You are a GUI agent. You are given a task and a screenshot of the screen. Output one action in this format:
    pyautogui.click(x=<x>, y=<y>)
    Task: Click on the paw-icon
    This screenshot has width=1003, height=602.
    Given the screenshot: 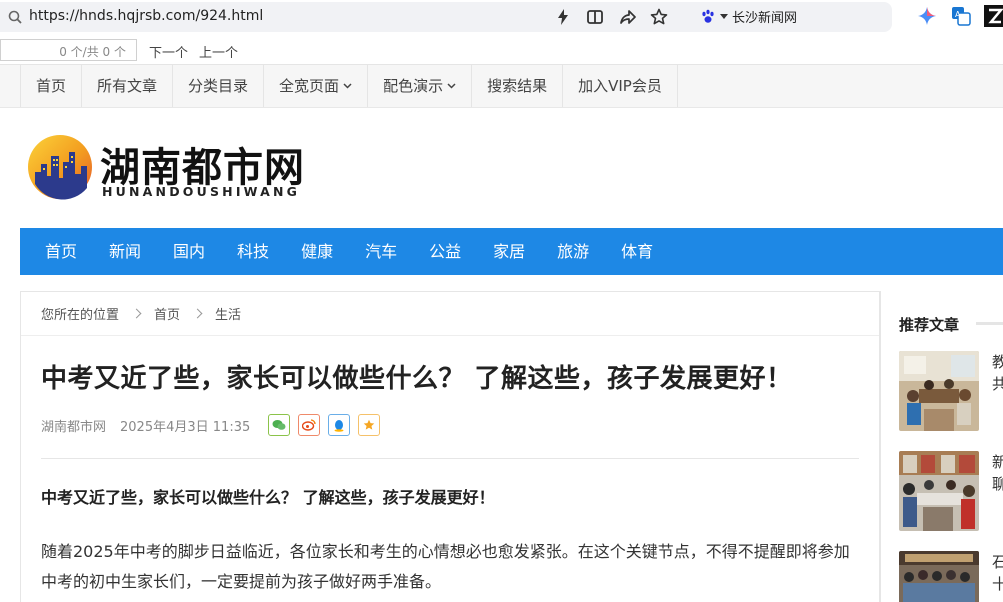 What is the action you would take?
    pyautogui.click(x=708, y=16)
    